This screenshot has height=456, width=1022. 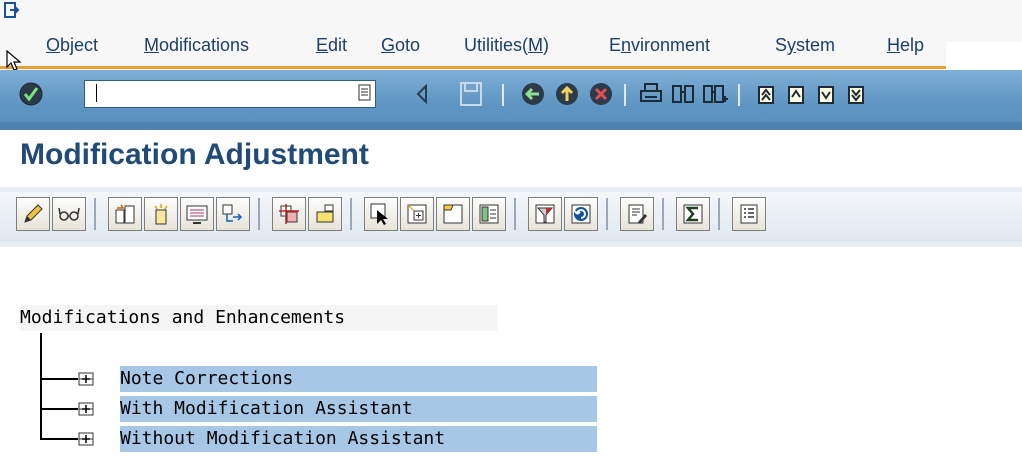 I want to click on sigma-icon, so click(x=693, y=214).